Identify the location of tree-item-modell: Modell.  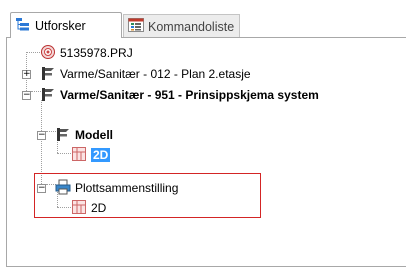
(84, 135).